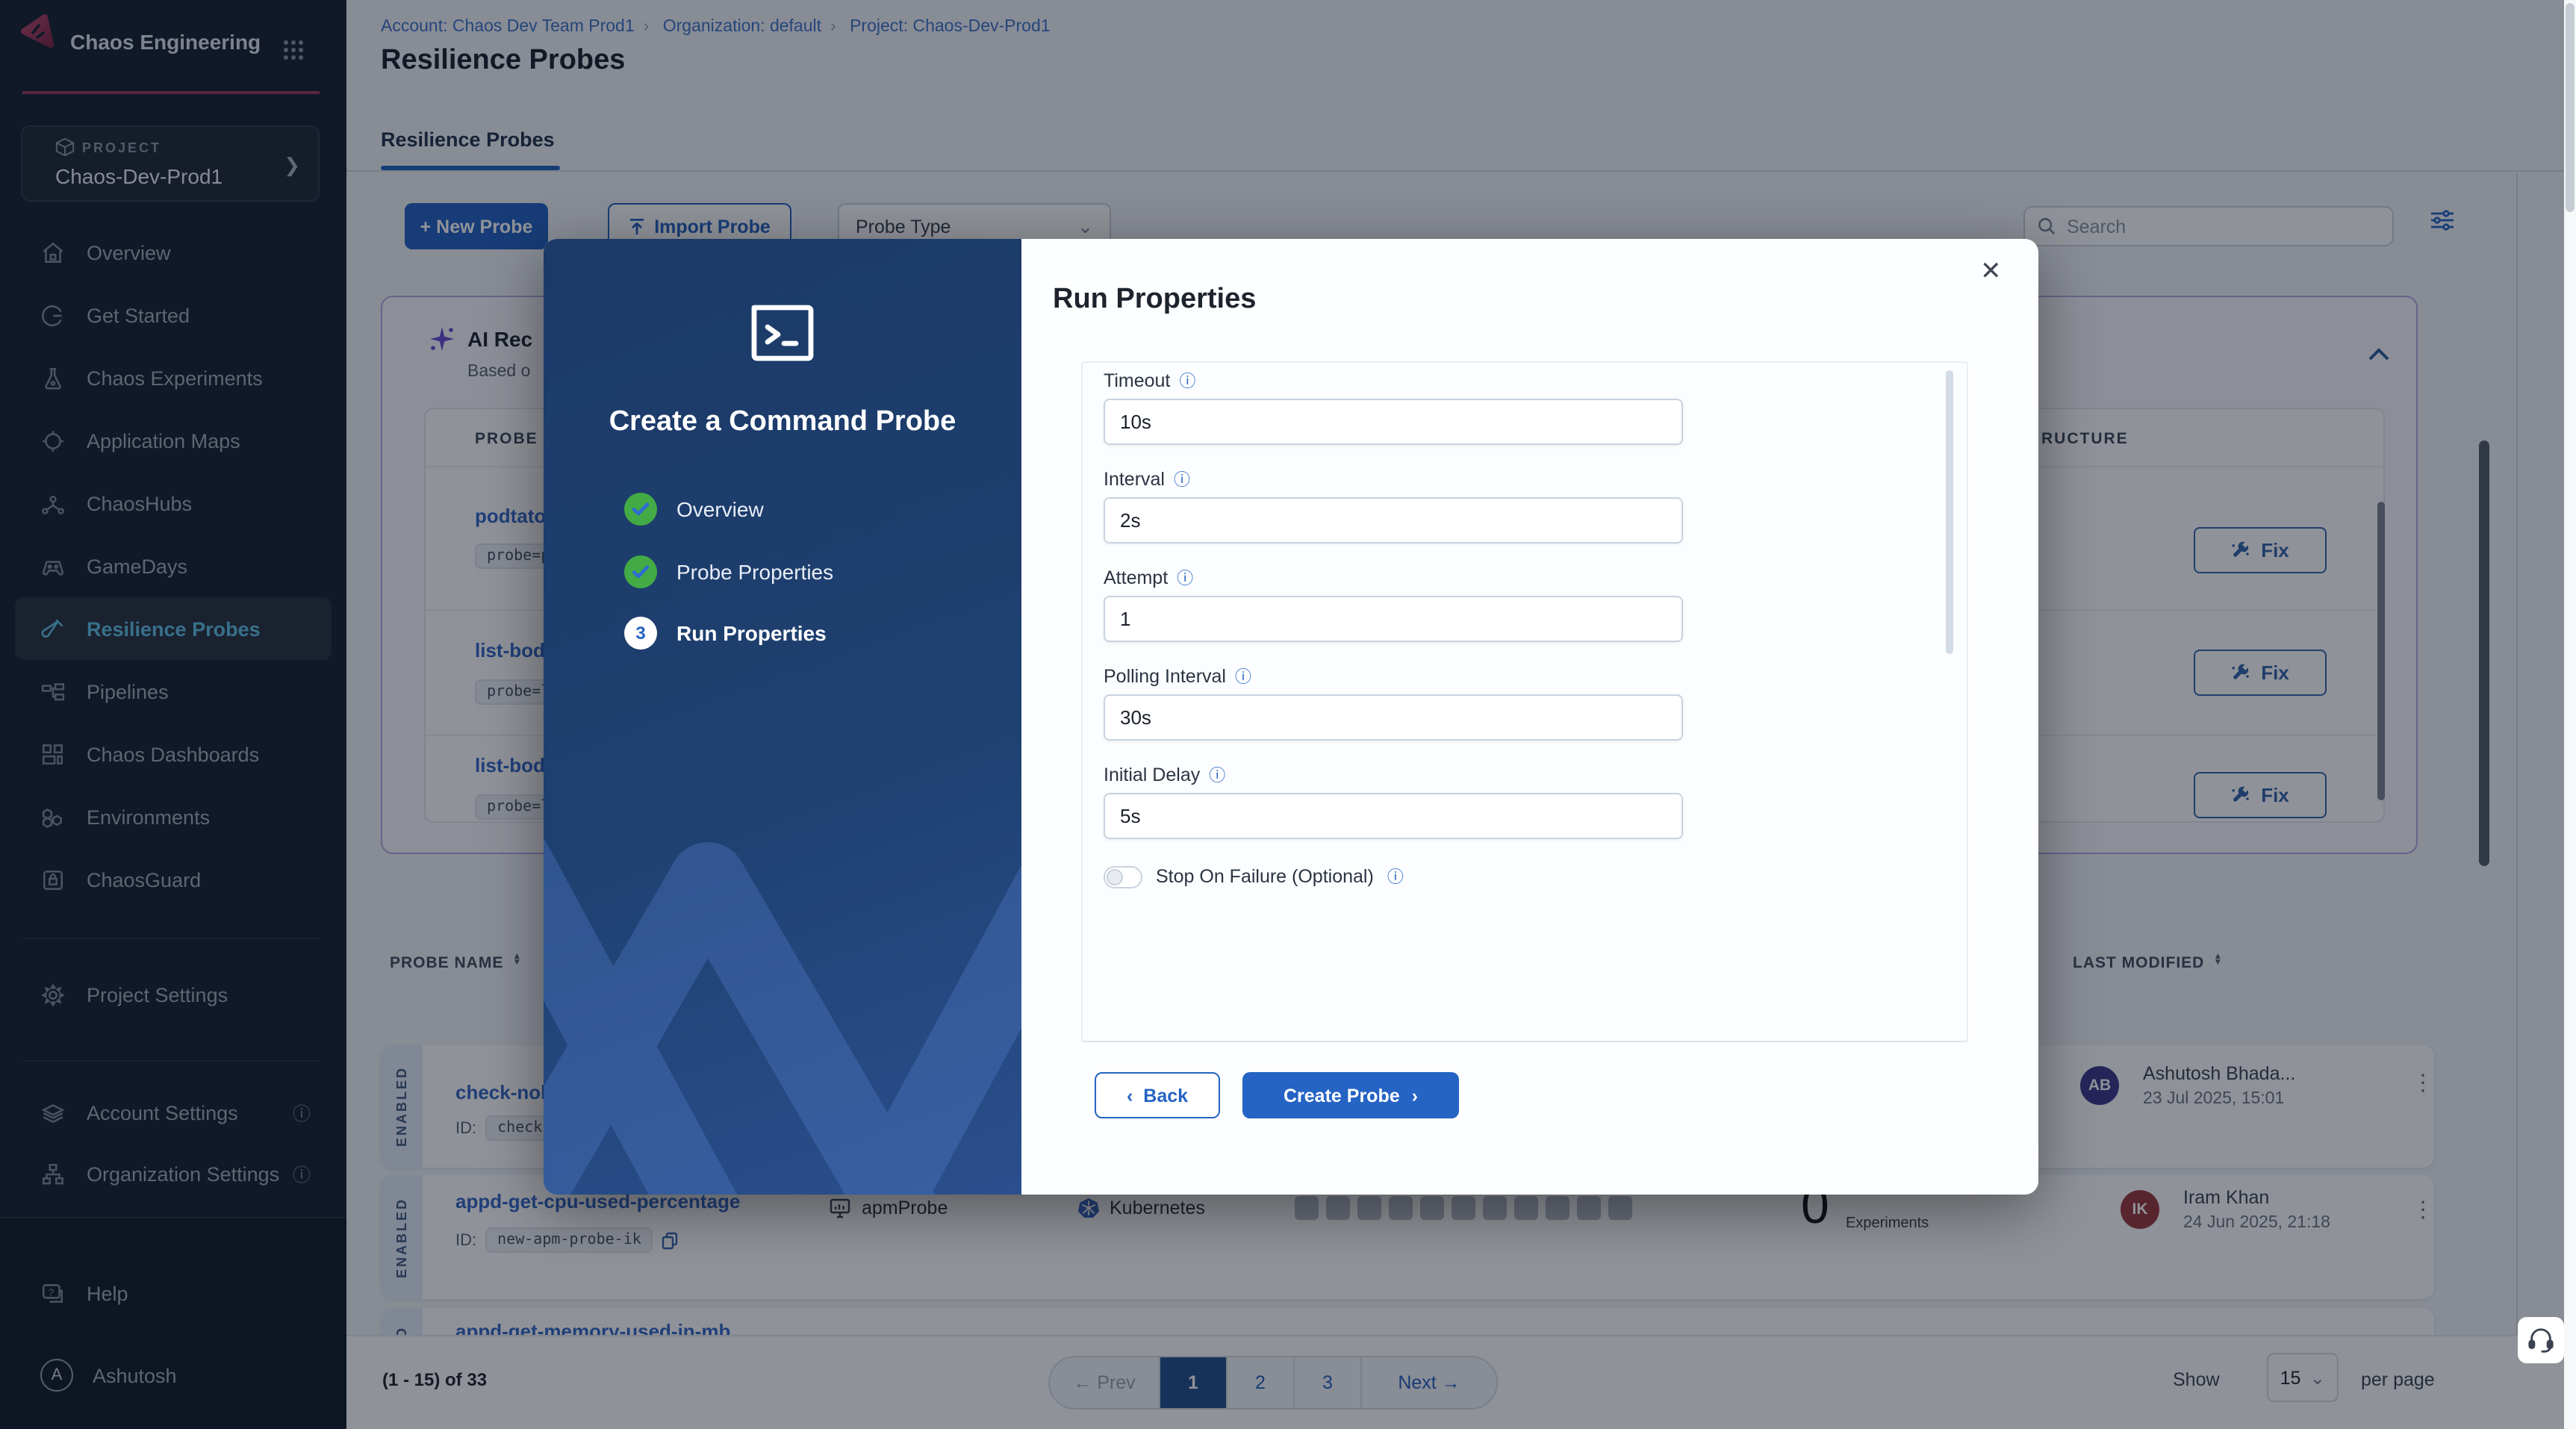 The height and width of the screenshot is (1429, 2576). What do you see at coordinates (1393, 520) in the screenshot?
I see `interval-input` at bounding box center [1393, 520].